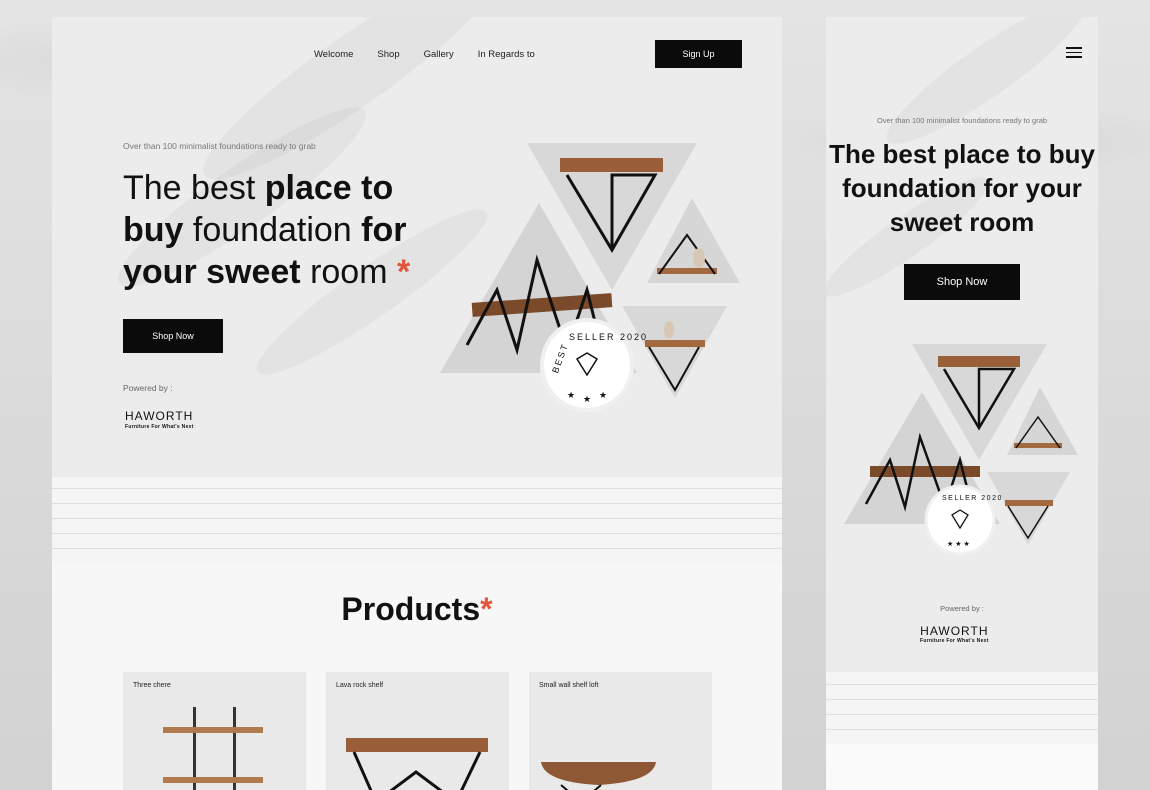 This screenshot has height=790, width=1150. I want to click on nav-in-regards-to: In Regards to, so click(506, 54).